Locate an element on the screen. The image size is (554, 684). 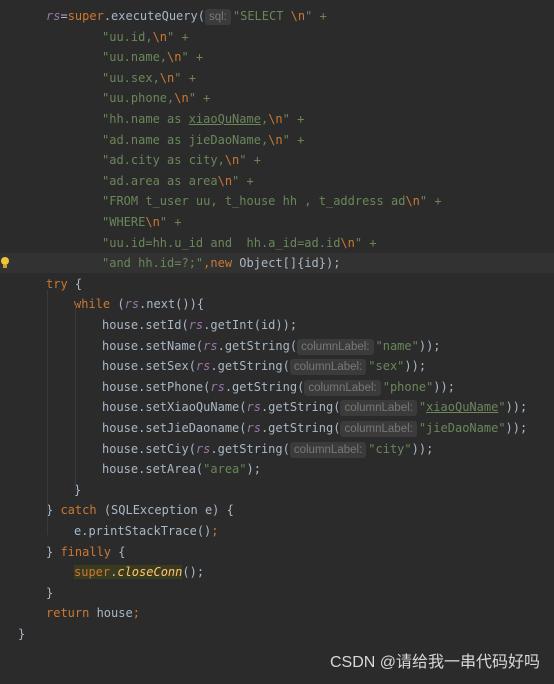
code-text: "ad.name as jieDaoName,\n" + is located at coordinates (203, 140).